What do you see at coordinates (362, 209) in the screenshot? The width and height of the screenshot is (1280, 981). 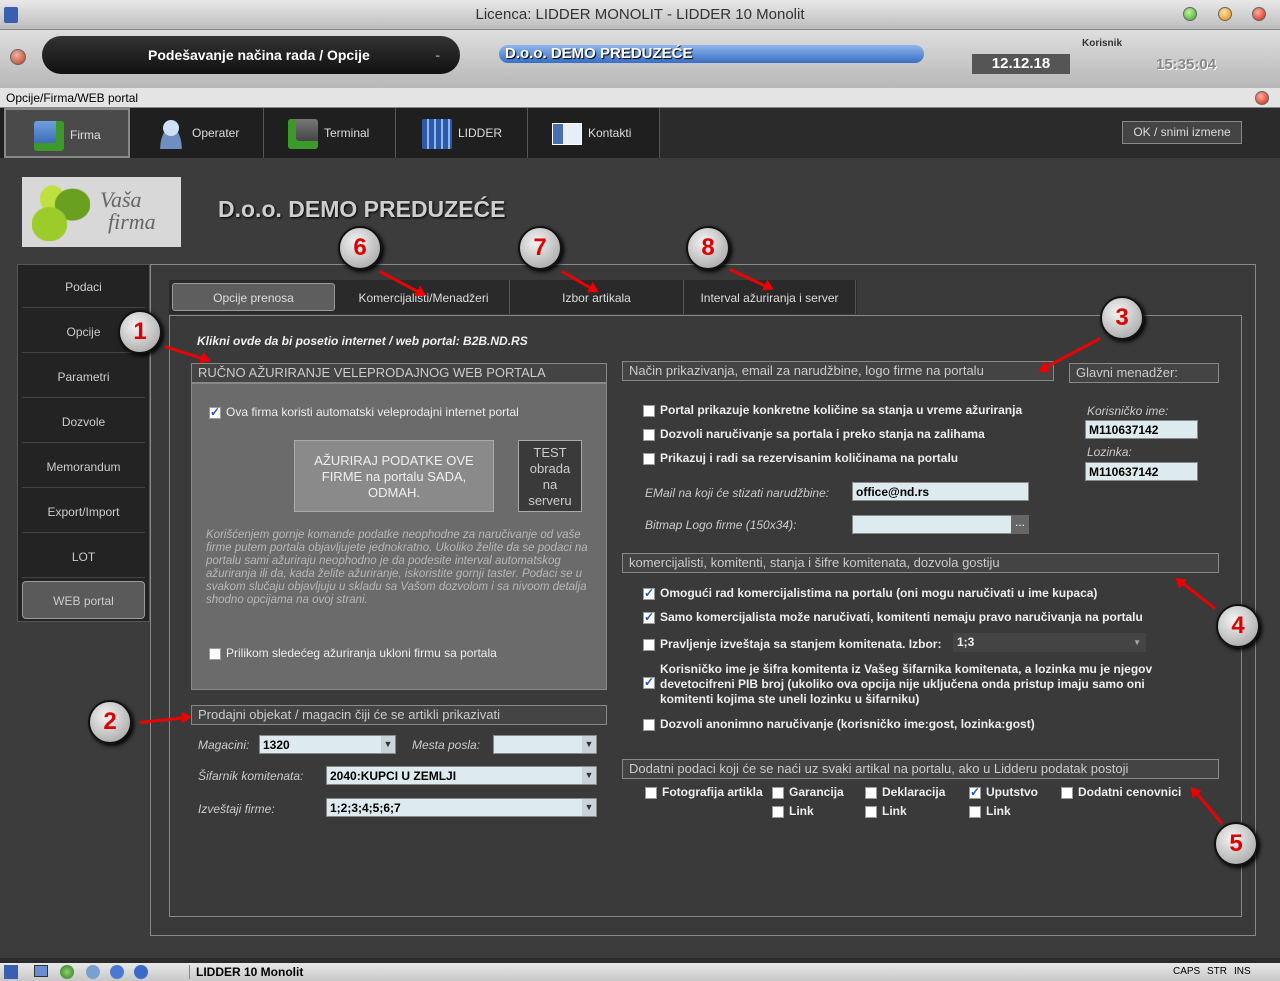 I see `company-title: D.o.o. DEMO PREDUZEĆE` at bounding box center [362, 209].